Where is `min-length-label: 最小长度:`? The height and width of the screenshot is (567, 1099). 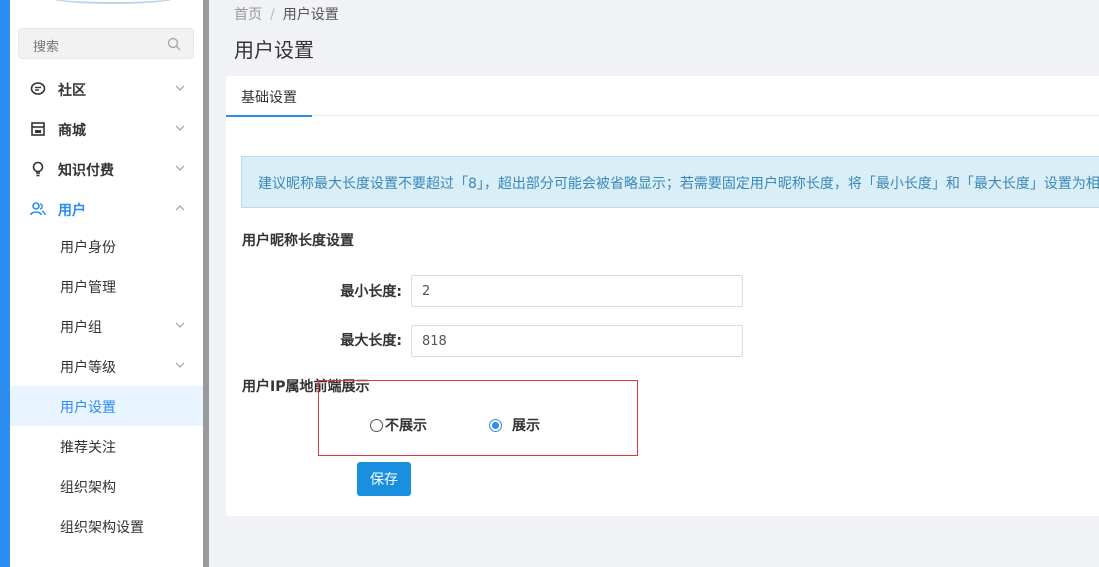
min-length-label: 最小长度: is located at coordinates (371, 292).